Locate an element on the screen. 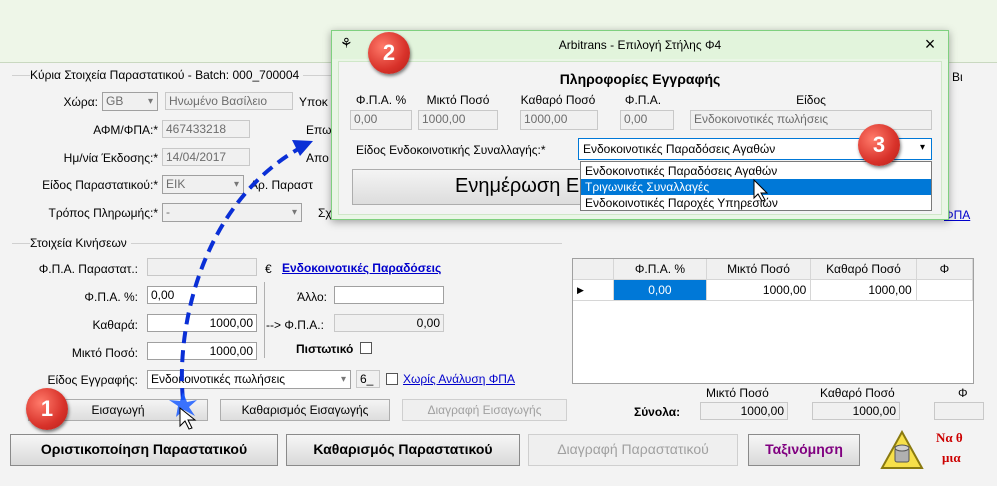 This screenshot has height=486, width=997. step-badge-1: 1 is located at coordinates (47, 409).